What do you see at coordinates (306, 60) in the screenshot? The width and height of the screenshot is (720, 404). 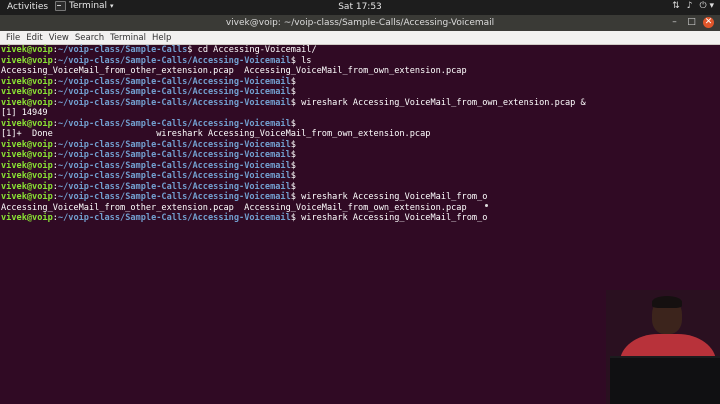 I see `command-text: ls` at bounding box center [306, 60].